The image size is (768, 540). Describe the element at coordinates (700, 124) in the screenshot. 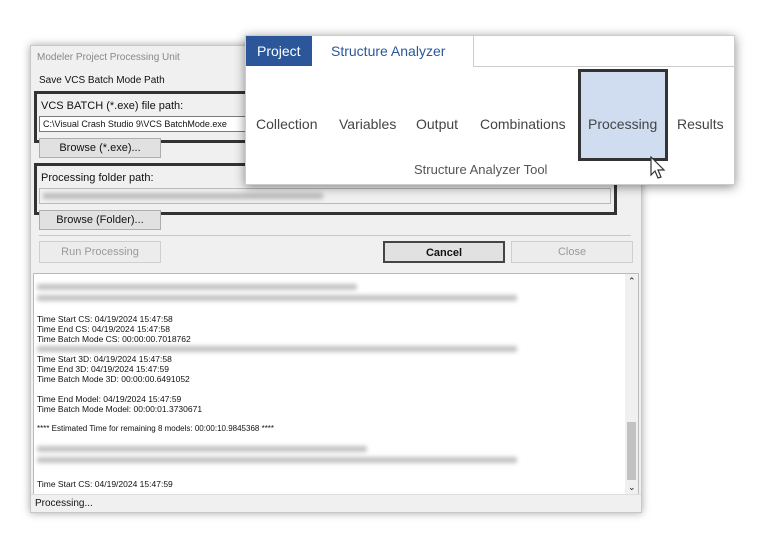

I see `results-button: Results` at that location.